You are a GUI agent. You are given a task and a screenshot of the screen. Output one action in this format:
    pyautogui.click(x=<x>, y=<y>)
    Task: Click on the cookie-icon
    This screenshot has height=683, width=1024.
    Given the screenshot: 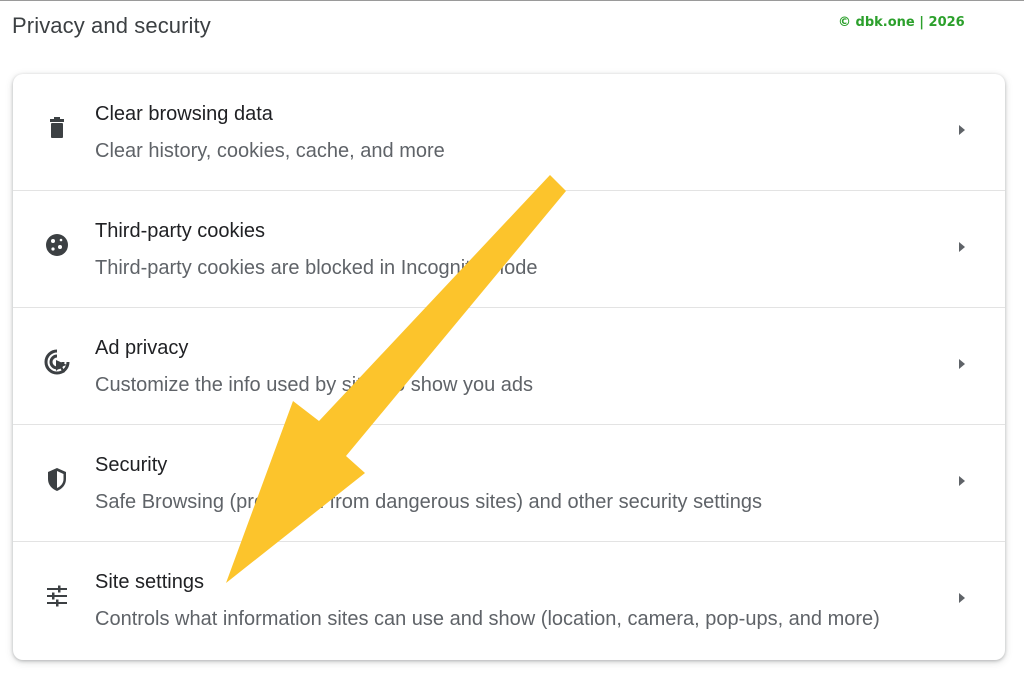 What is the action you would take?
    pyautogui.click(x=57, y=245)
    